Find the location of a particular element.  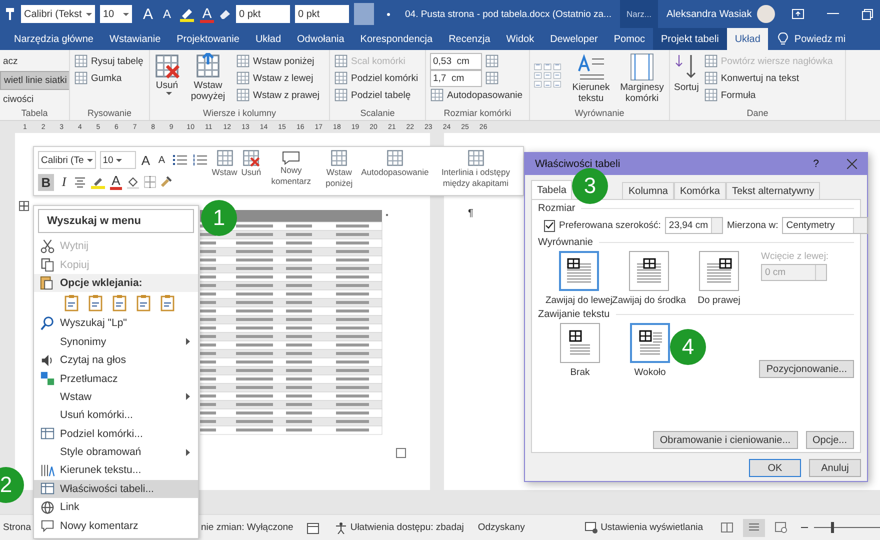

italic-button: I is located at coordinates (64, 182).